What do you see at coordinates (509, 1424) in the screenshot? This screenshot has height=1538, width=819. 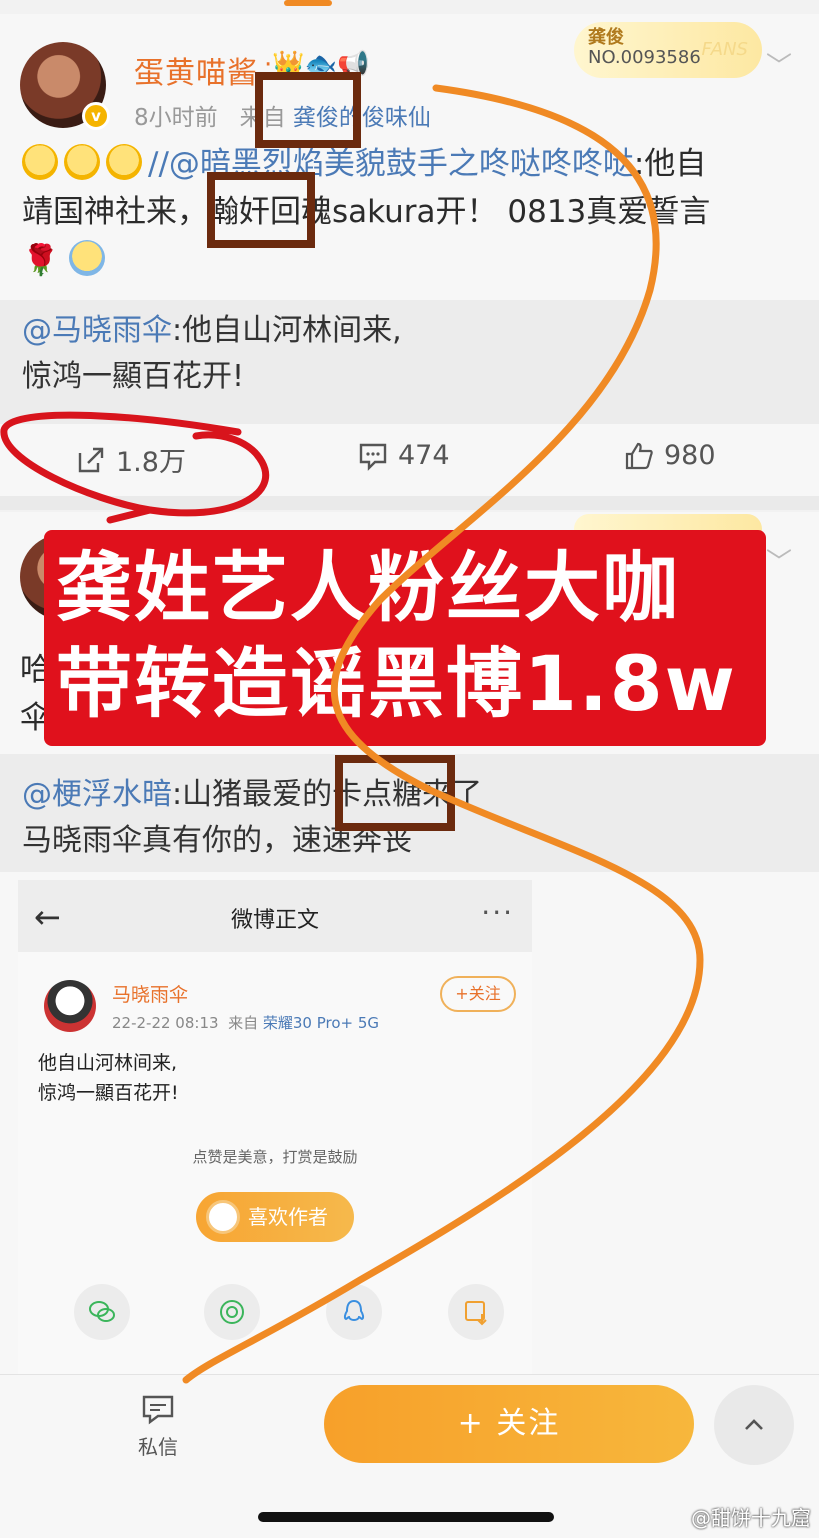 I see `follow-button: + 关注` at bounding box center [509, 1424].